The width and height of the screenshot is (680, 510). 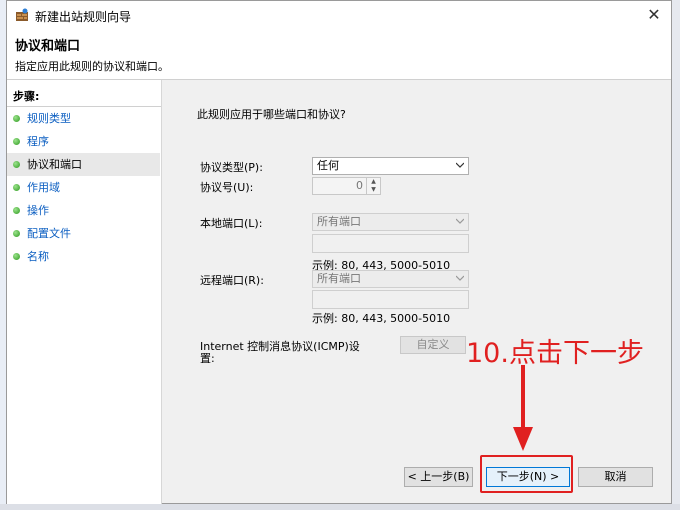 What do you see at coordinates (92, 66) in the screenshot?
I see `page-subtitle: 指定应用此规则的协议和端口。` at bounding box center [92, 66].